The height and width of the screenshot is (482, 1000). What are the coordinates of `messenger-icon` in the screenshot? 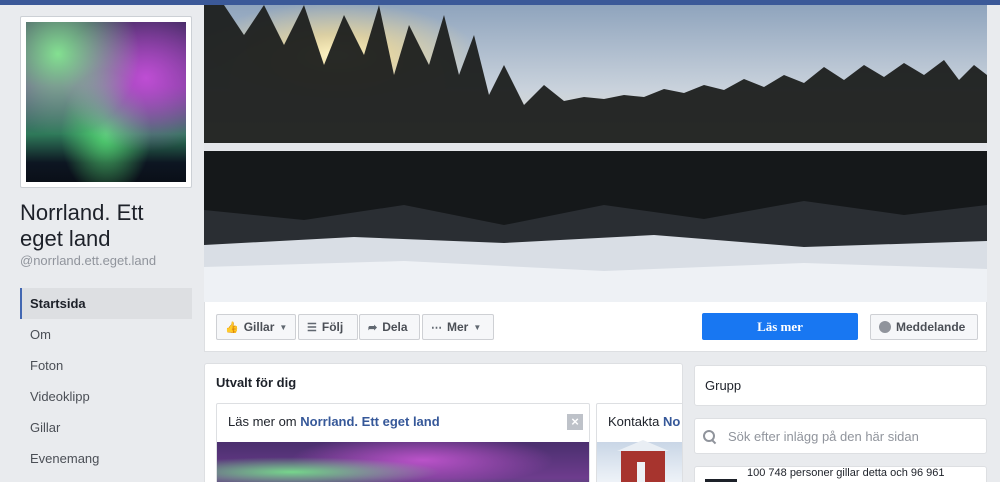 It's located at (885, 327).